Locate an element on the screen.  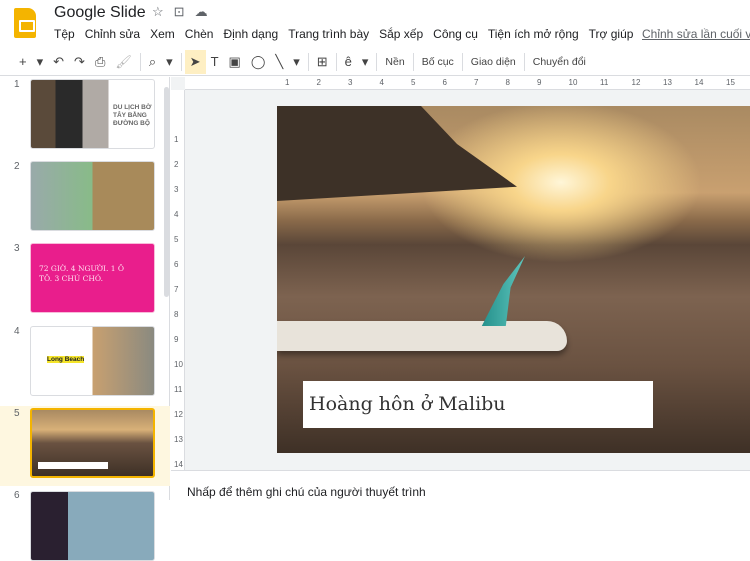
new-slide-button: + is located at coordinates (23, 62).